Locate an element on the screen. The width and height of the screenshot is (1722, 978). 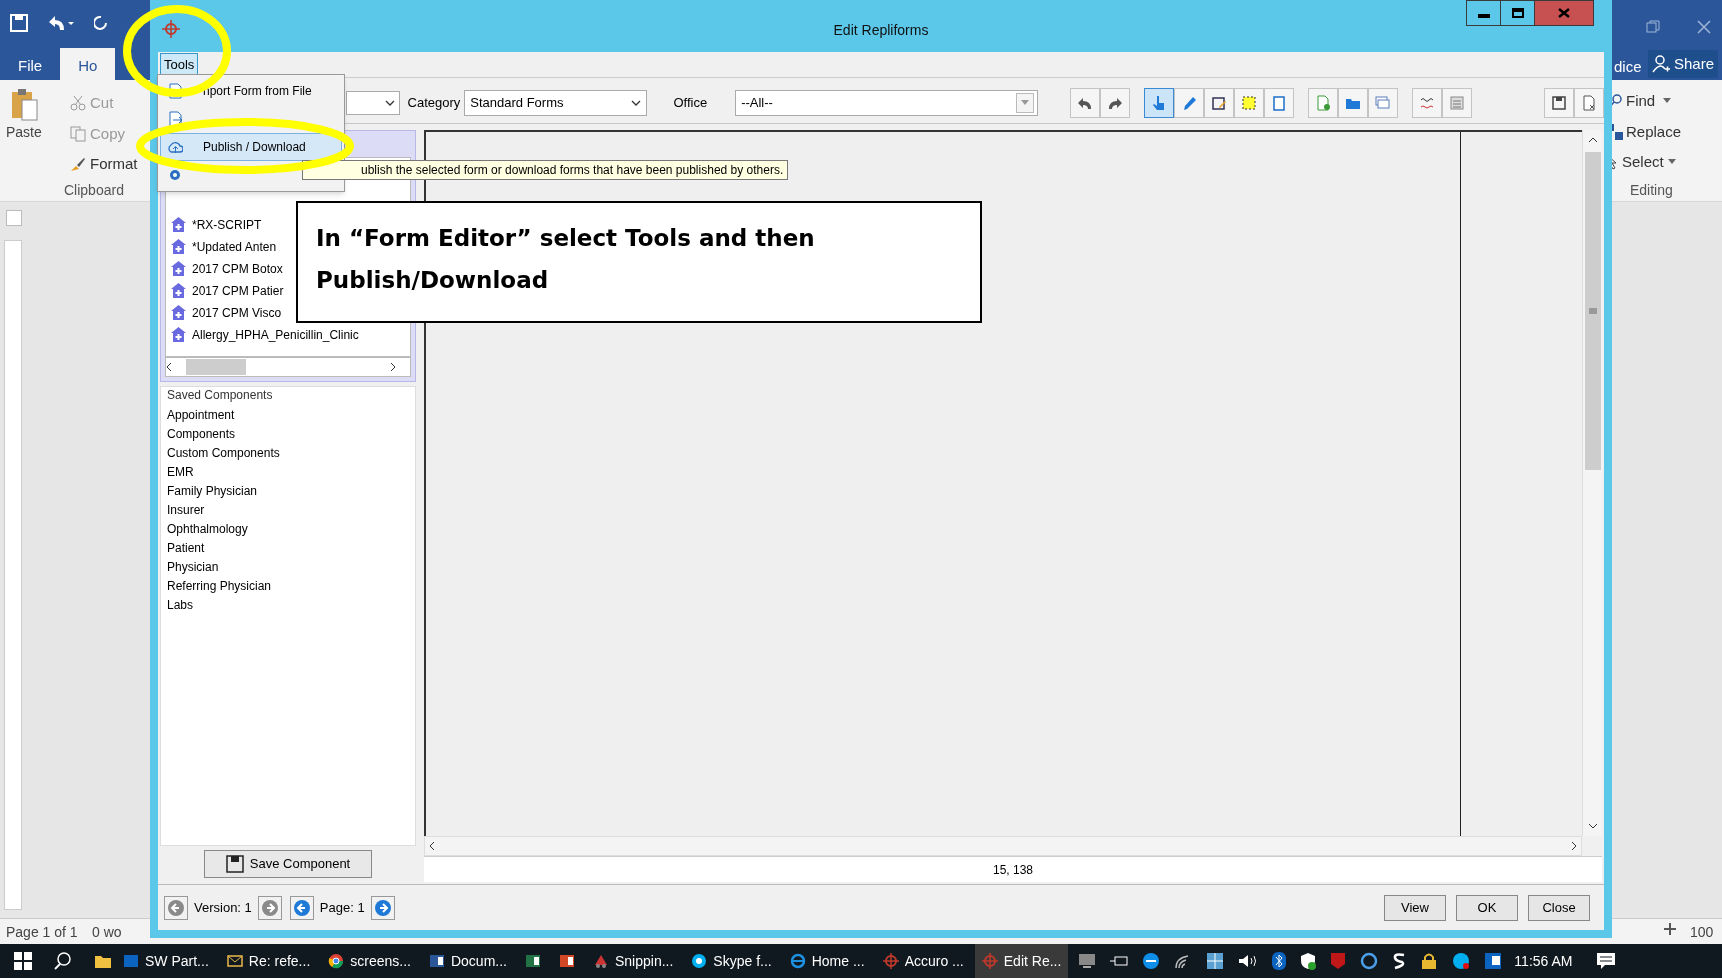
notification-icon is located at coordinates (1606, 961).